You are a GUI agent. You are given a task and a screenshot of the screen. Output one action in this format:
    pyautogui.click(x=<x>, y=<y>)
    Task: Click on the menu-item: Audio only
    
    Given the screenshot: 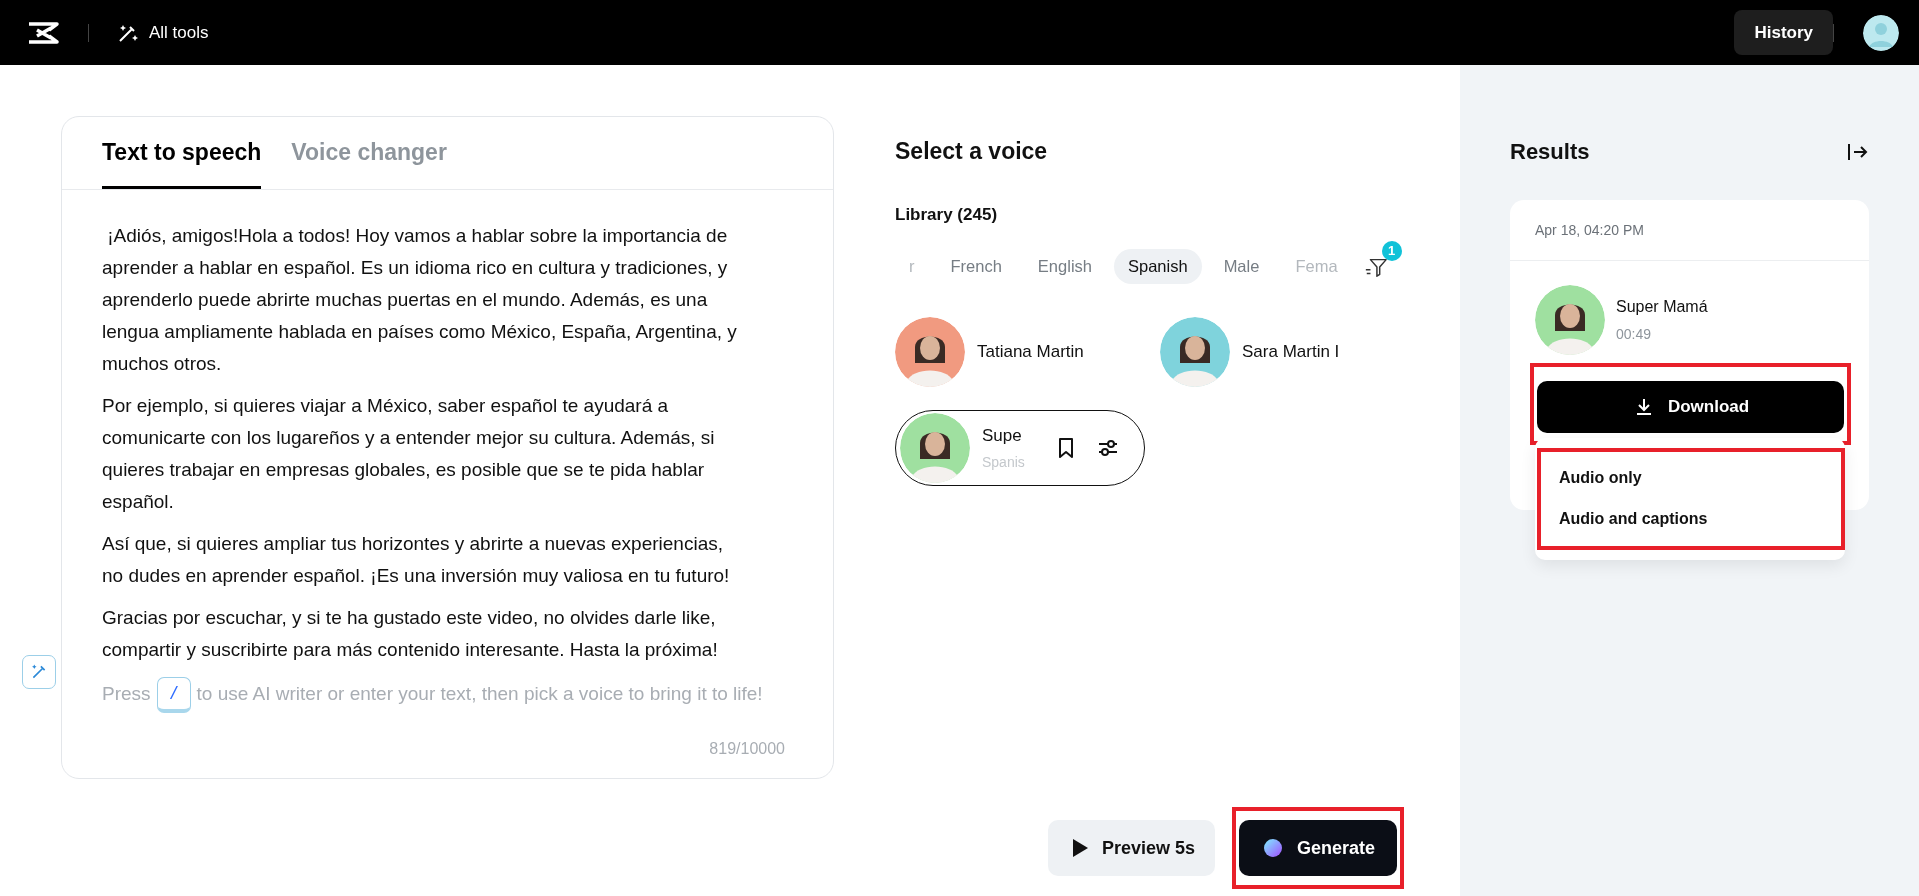 What is the action you would take?
    pyautogui.click(x=1691, y=478)
    